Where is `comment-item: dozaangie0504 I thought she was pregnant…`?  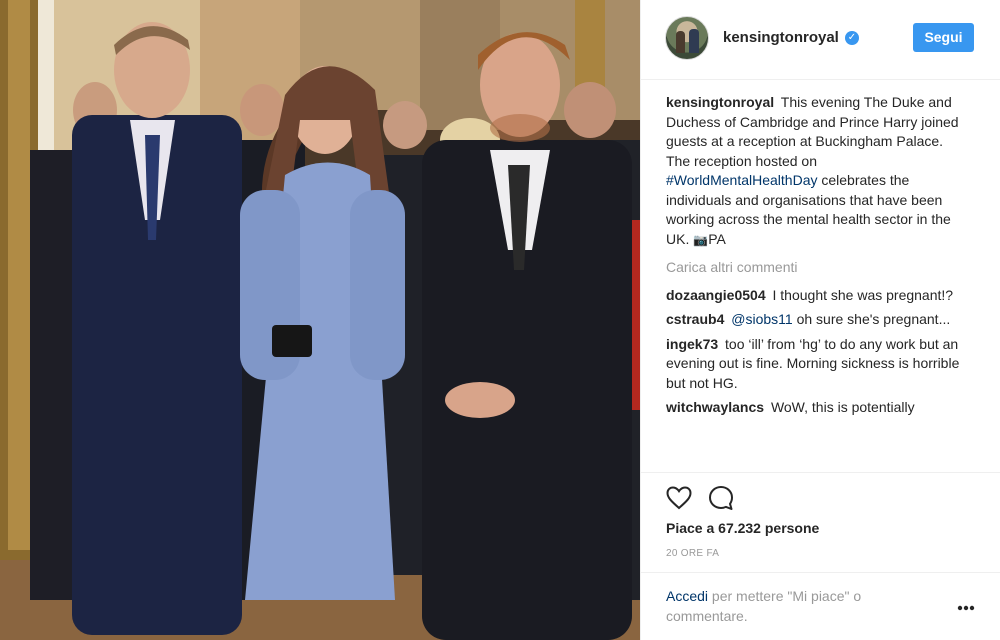 comment-item: dozaangie0504 I thought she was pregnant… is located at coordinates (816, 296).